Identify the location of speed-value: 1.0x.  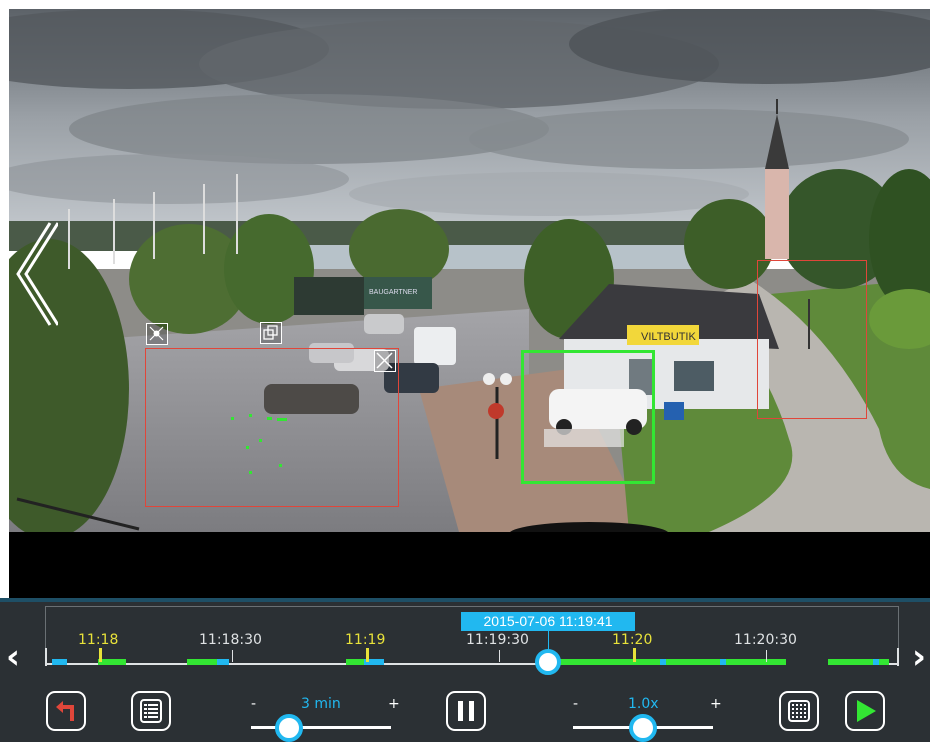
(643, 704).